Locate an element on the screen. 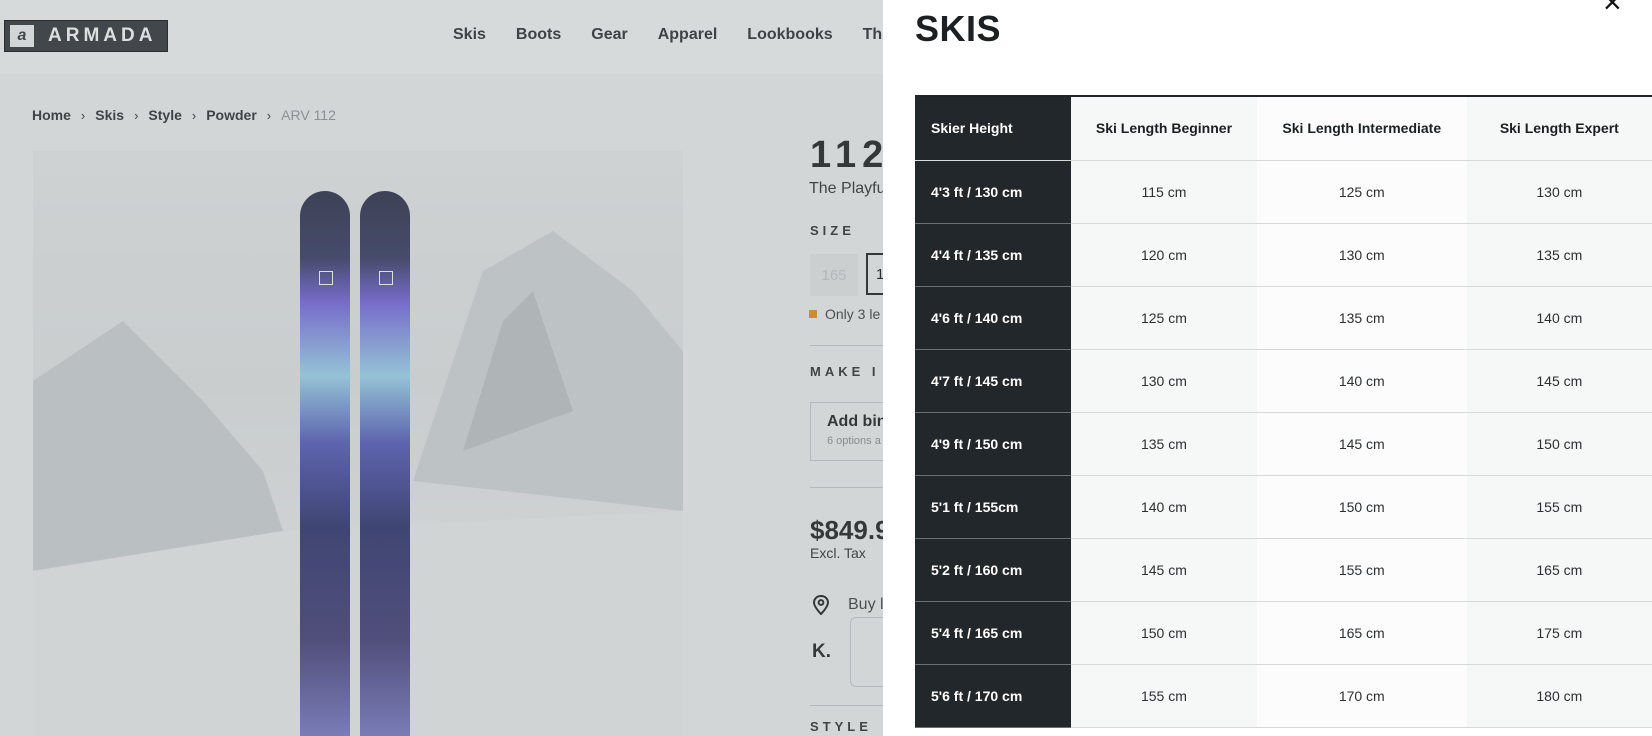 This screenshot has width=1652, height=736. cell-intermediate: 140 cm is located at coordinates (1361, 381).